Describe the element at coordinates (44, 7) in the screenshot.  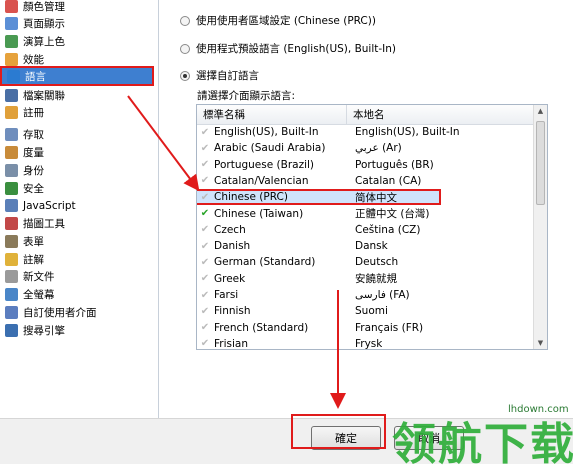
I see `sidebar-item-label: 顏色管理` at that location.